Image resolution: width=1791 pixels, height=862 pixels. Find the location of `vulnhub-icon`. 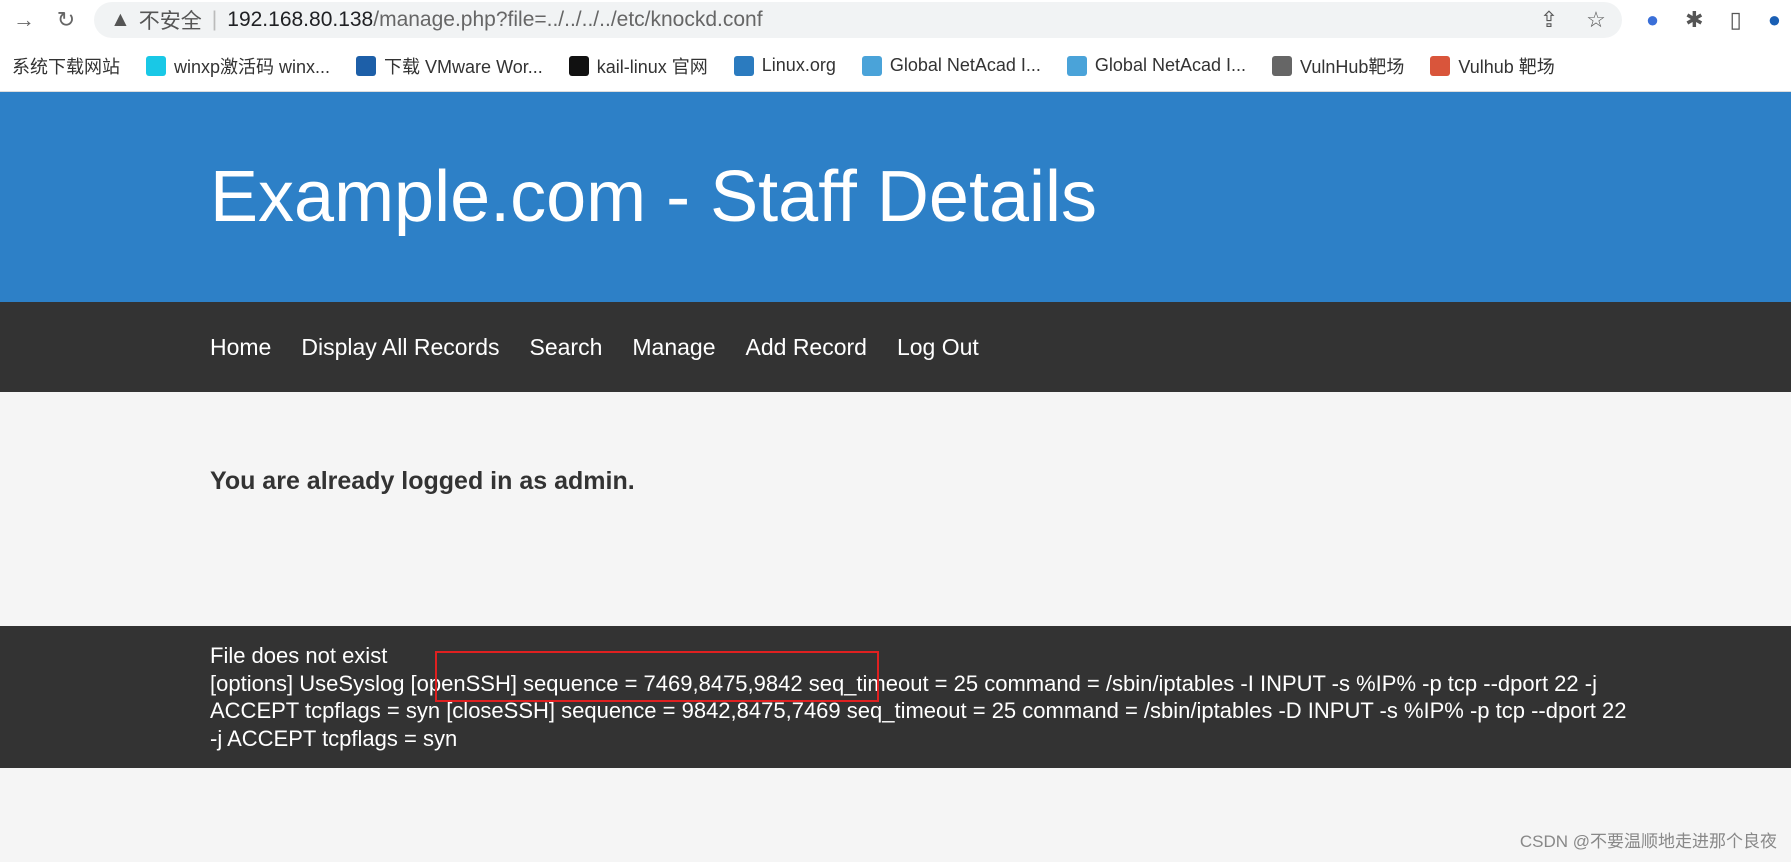

vulnhub-icon is located at coordinates (1282, 65).